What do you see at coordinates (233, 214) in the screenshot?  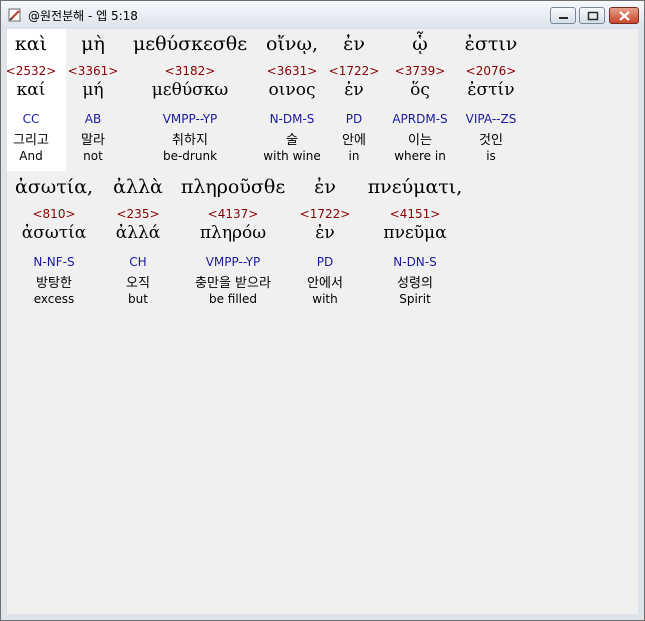 I see `strong-number: <4137>` at bounding box center [233, 214].